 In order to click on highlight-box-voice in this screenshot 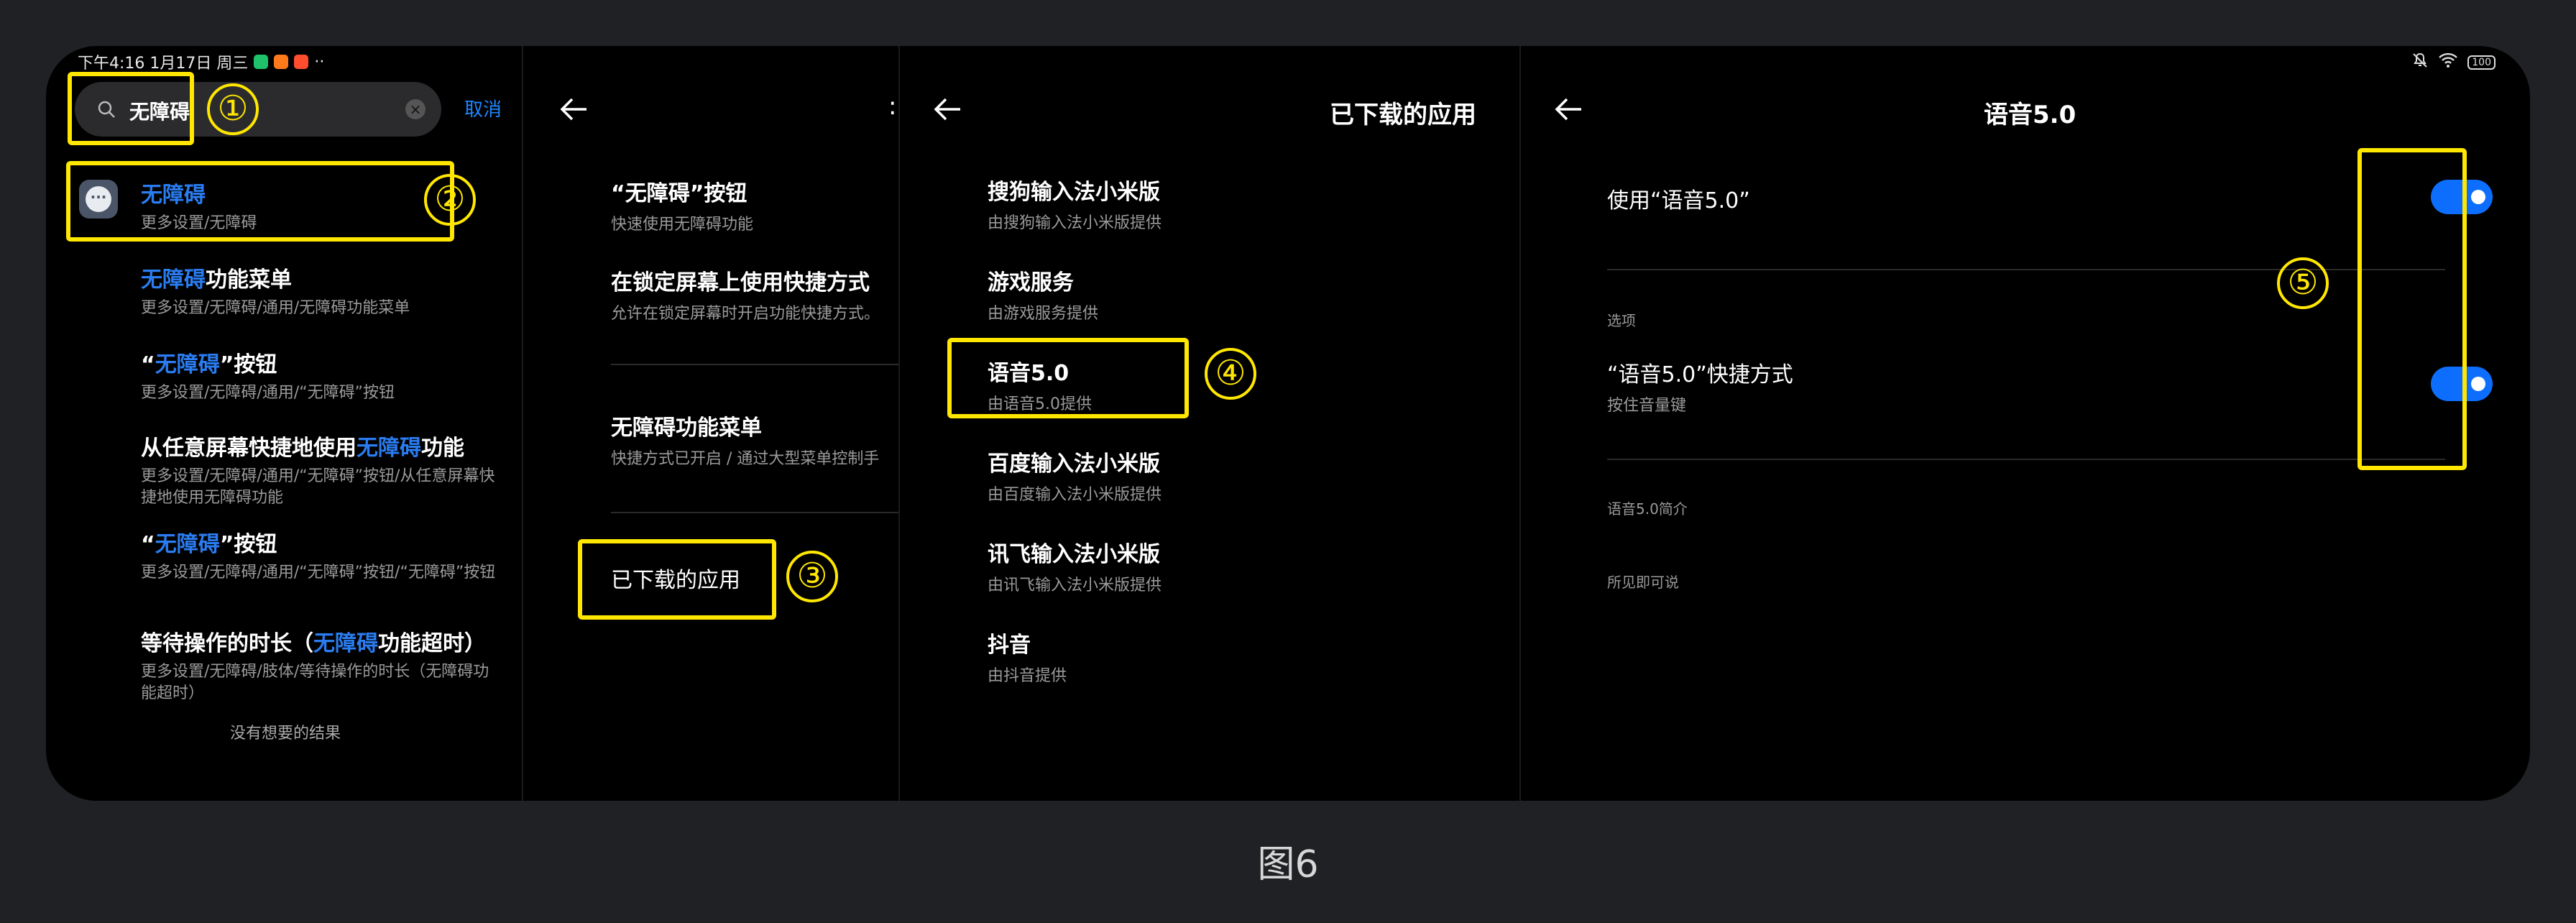, I will do `click(1068, 378)`.